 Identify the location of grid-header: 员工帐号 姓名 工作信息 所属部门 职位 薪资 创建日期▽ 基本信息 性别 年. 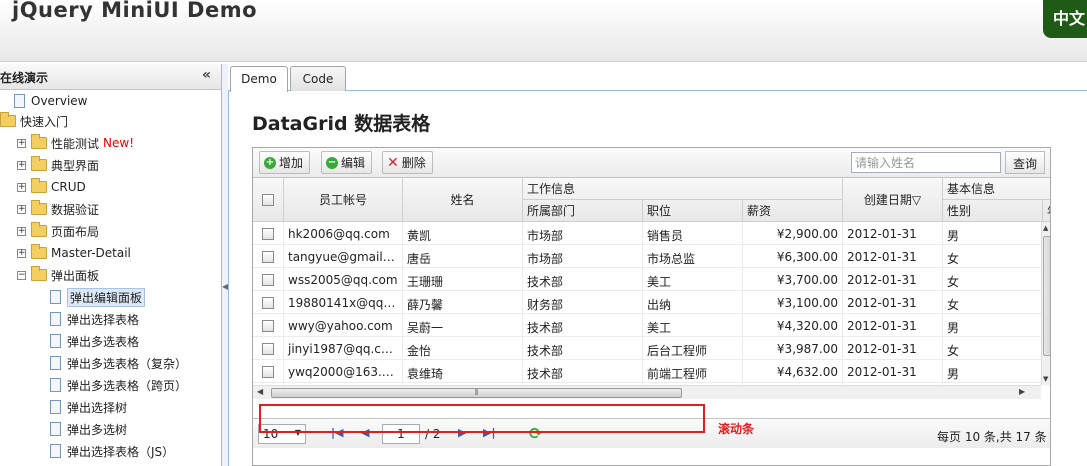
(651, 200).